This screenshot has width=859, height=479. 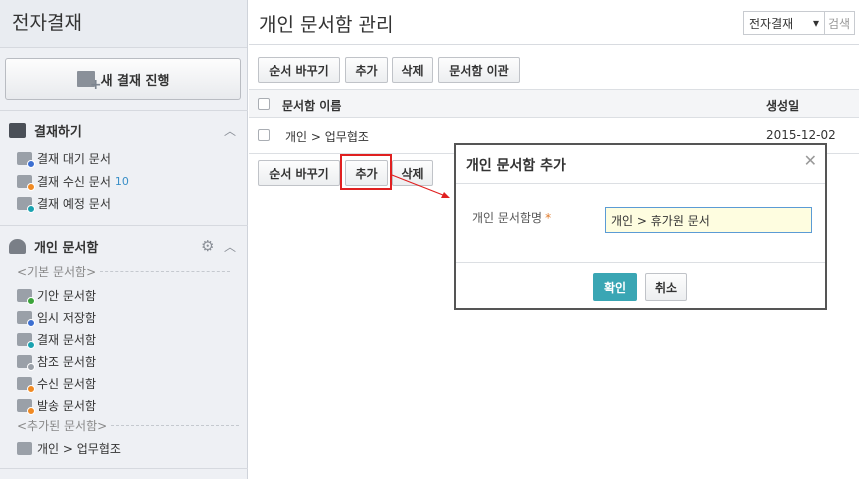 I want to click on column-date: 생성일, so click(x=782, y=105).